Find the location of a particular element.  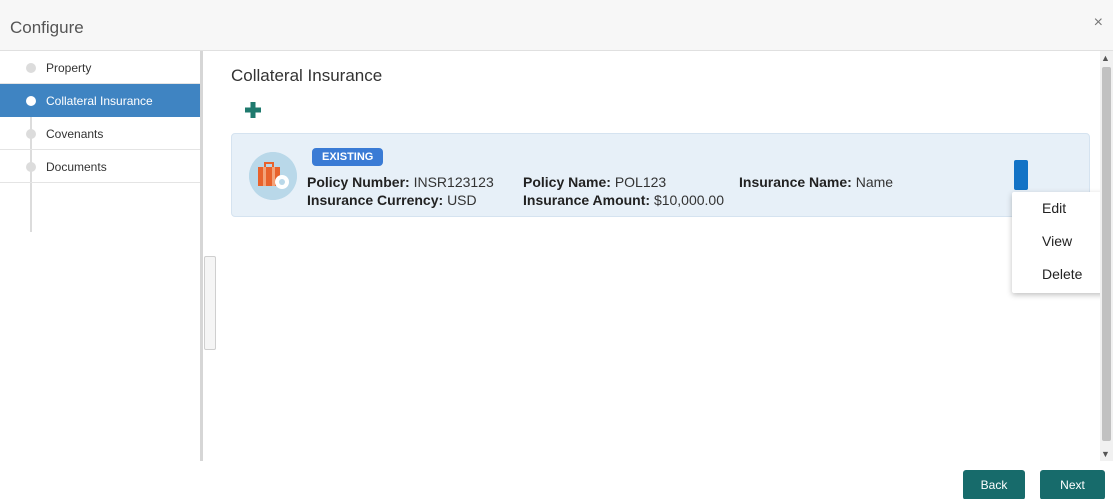

scroll-up-icon: ▲ is located at coordinates (1105, 58).